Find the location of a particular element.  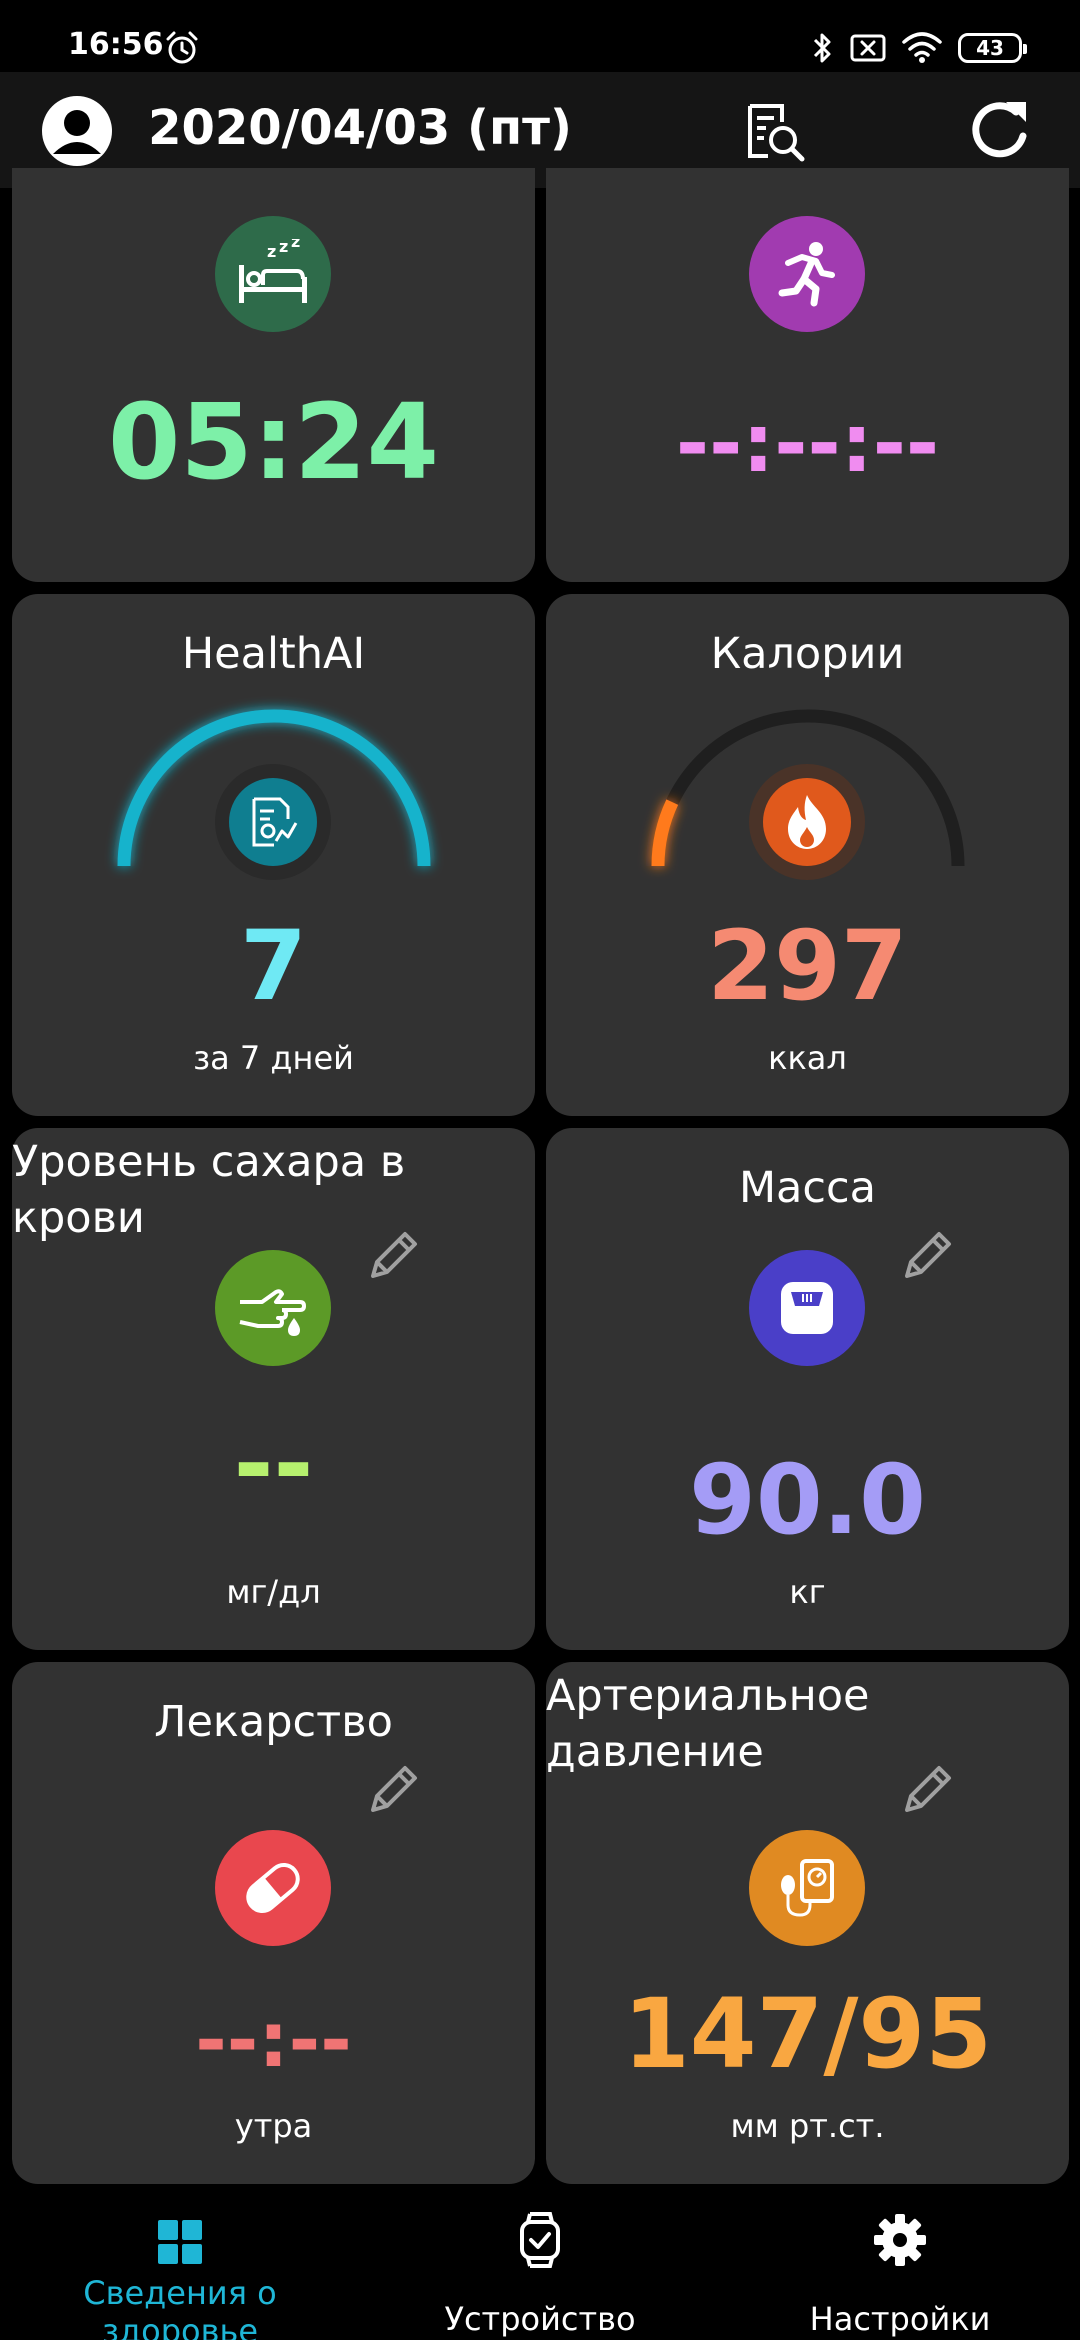

glucose-value: -- is located at coordinates (273, 1464).